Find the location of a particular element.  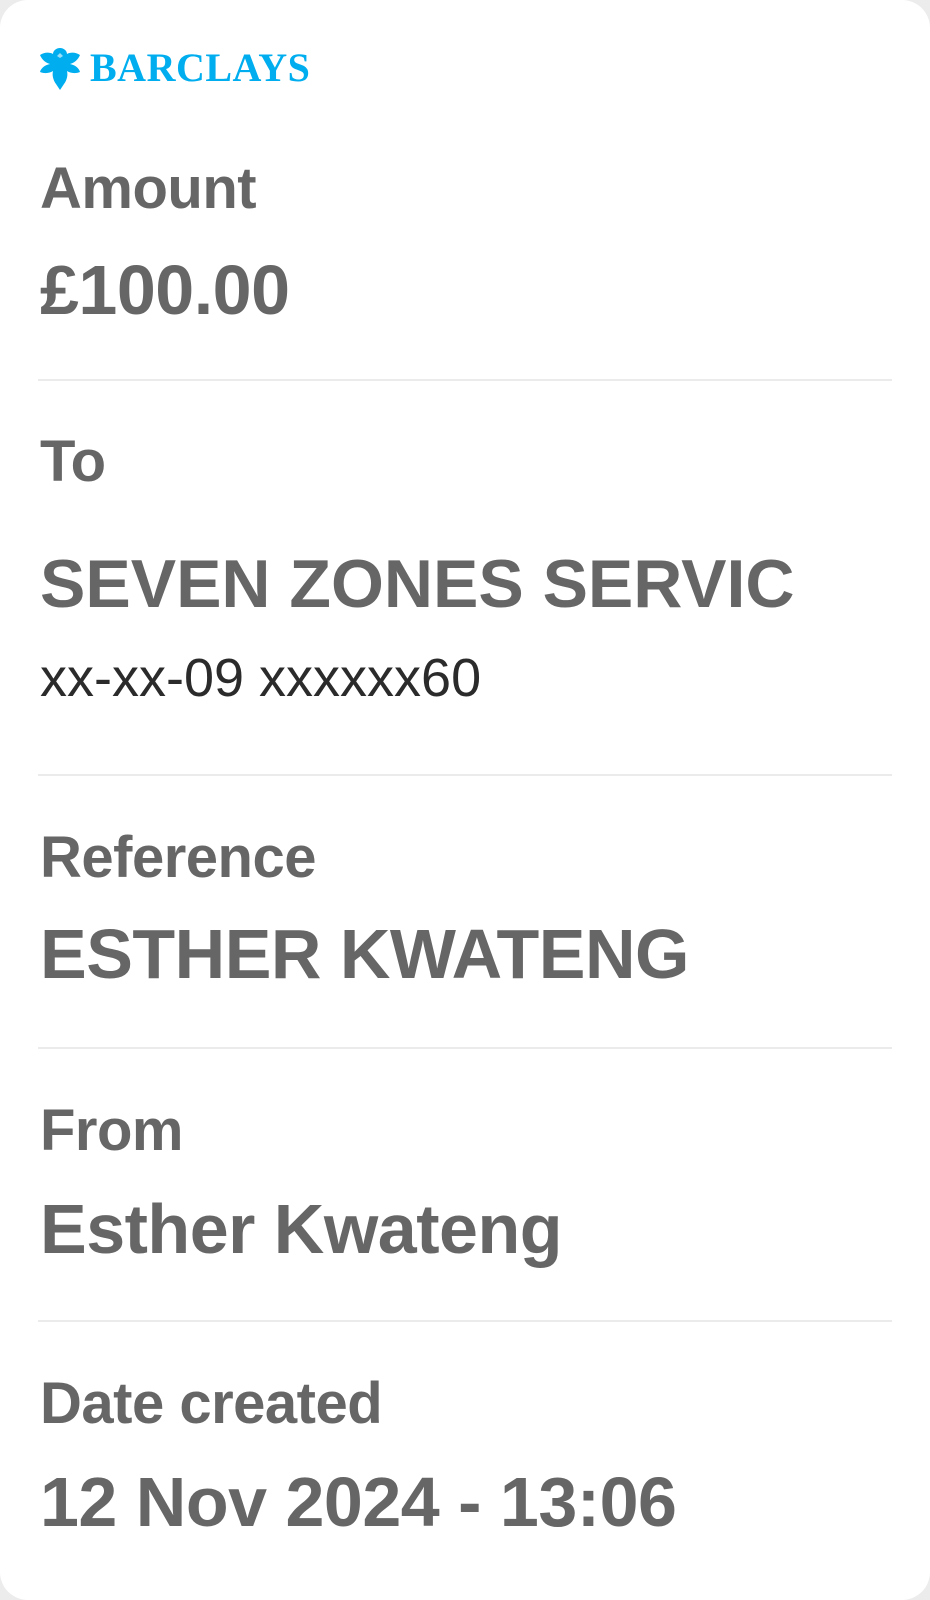

amount-label: Amount is located at coordinates (148, 188).